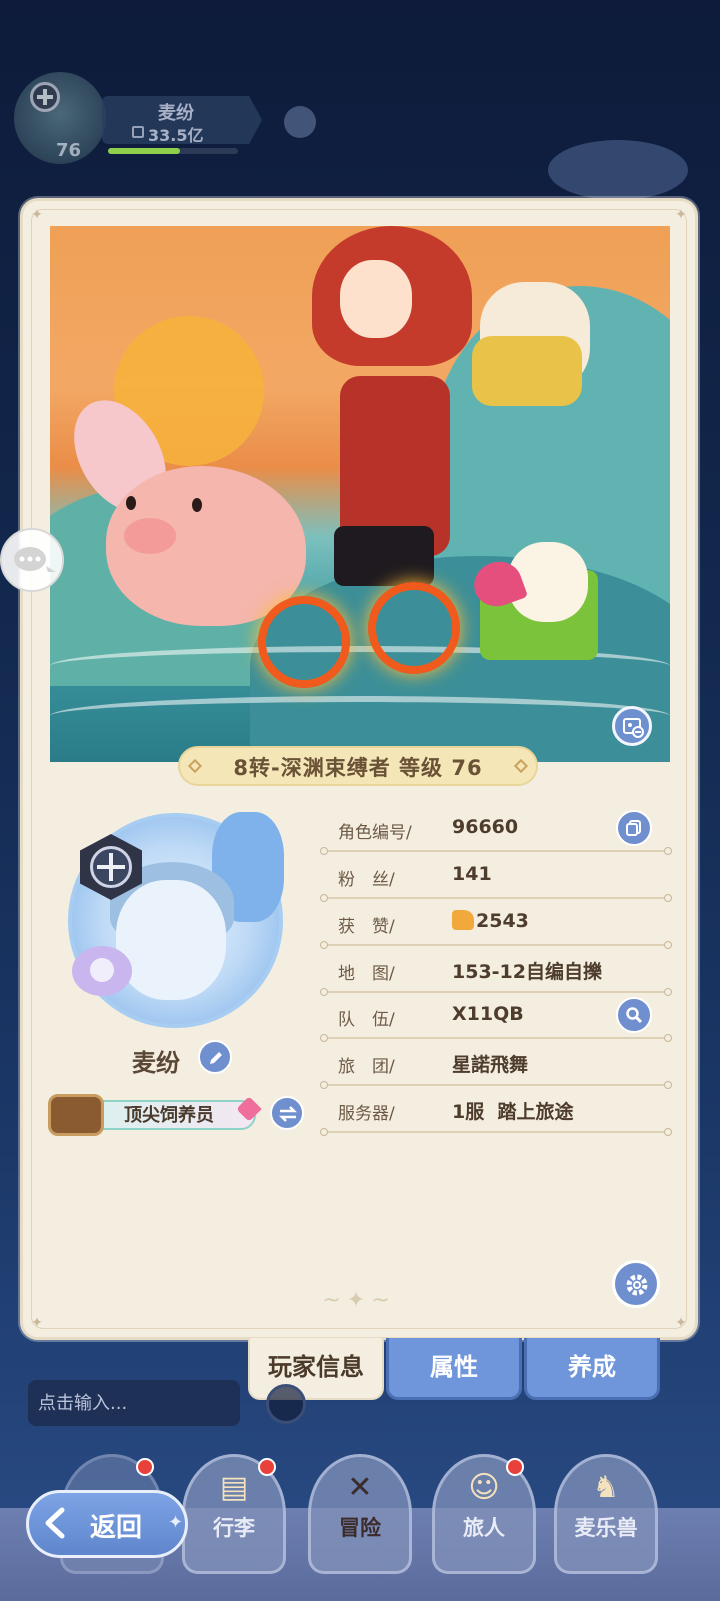 The width and height of the screenshot is (720, 1601). I want to click on info-value: X11QB, so click(488, 1014).